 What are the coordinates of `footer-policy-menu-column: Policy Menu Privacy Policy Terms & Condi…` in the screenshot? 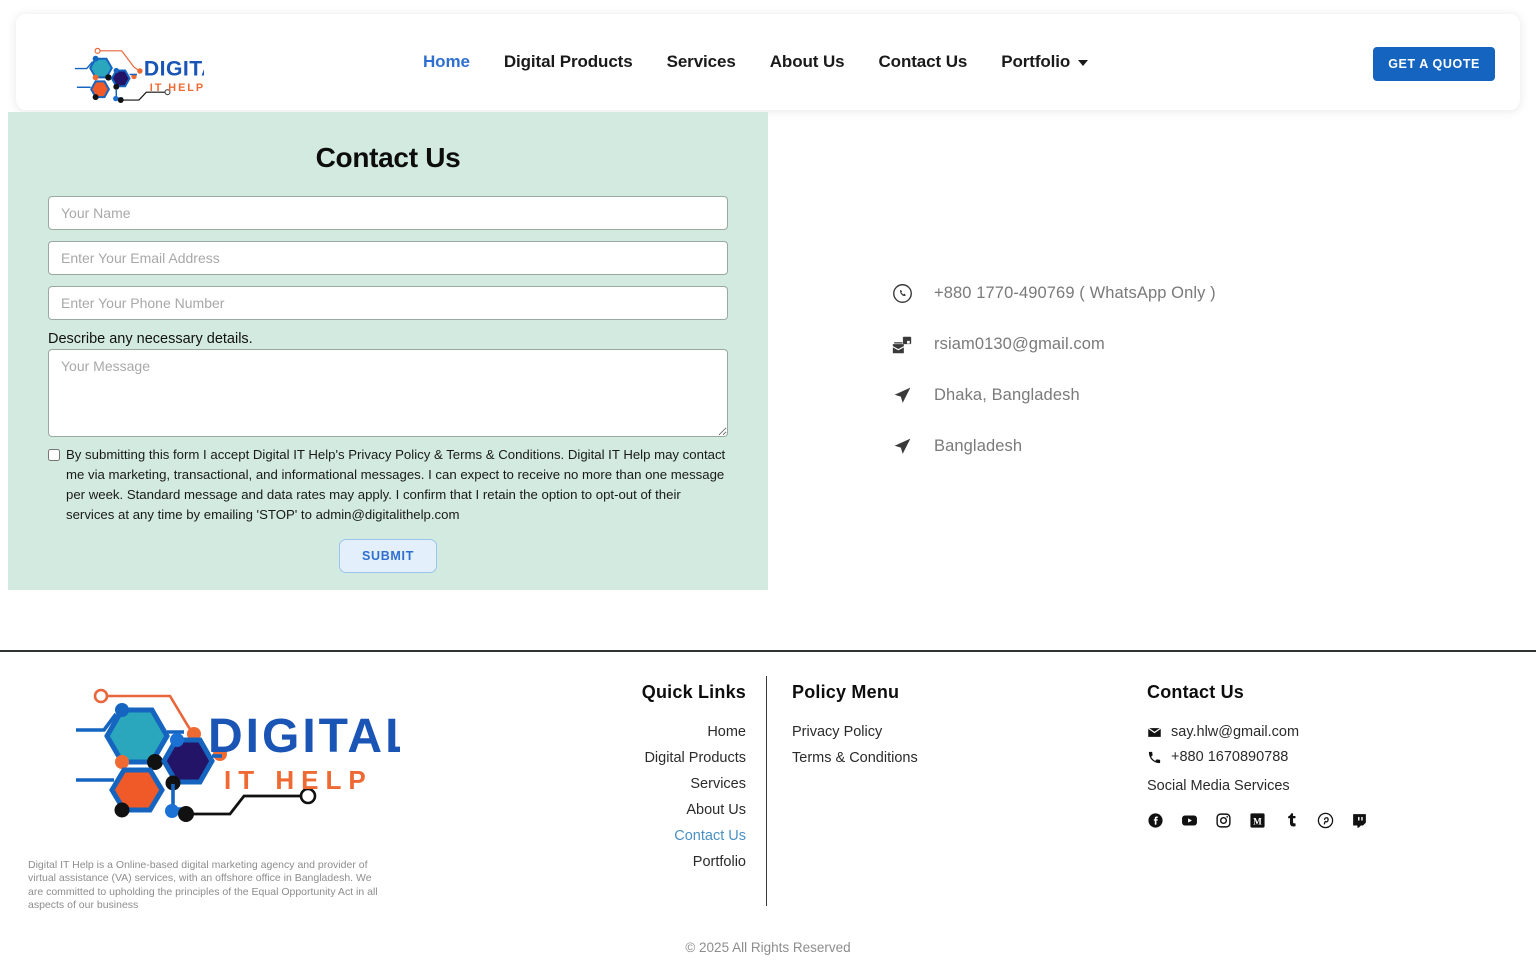 It's located at (922, 729).